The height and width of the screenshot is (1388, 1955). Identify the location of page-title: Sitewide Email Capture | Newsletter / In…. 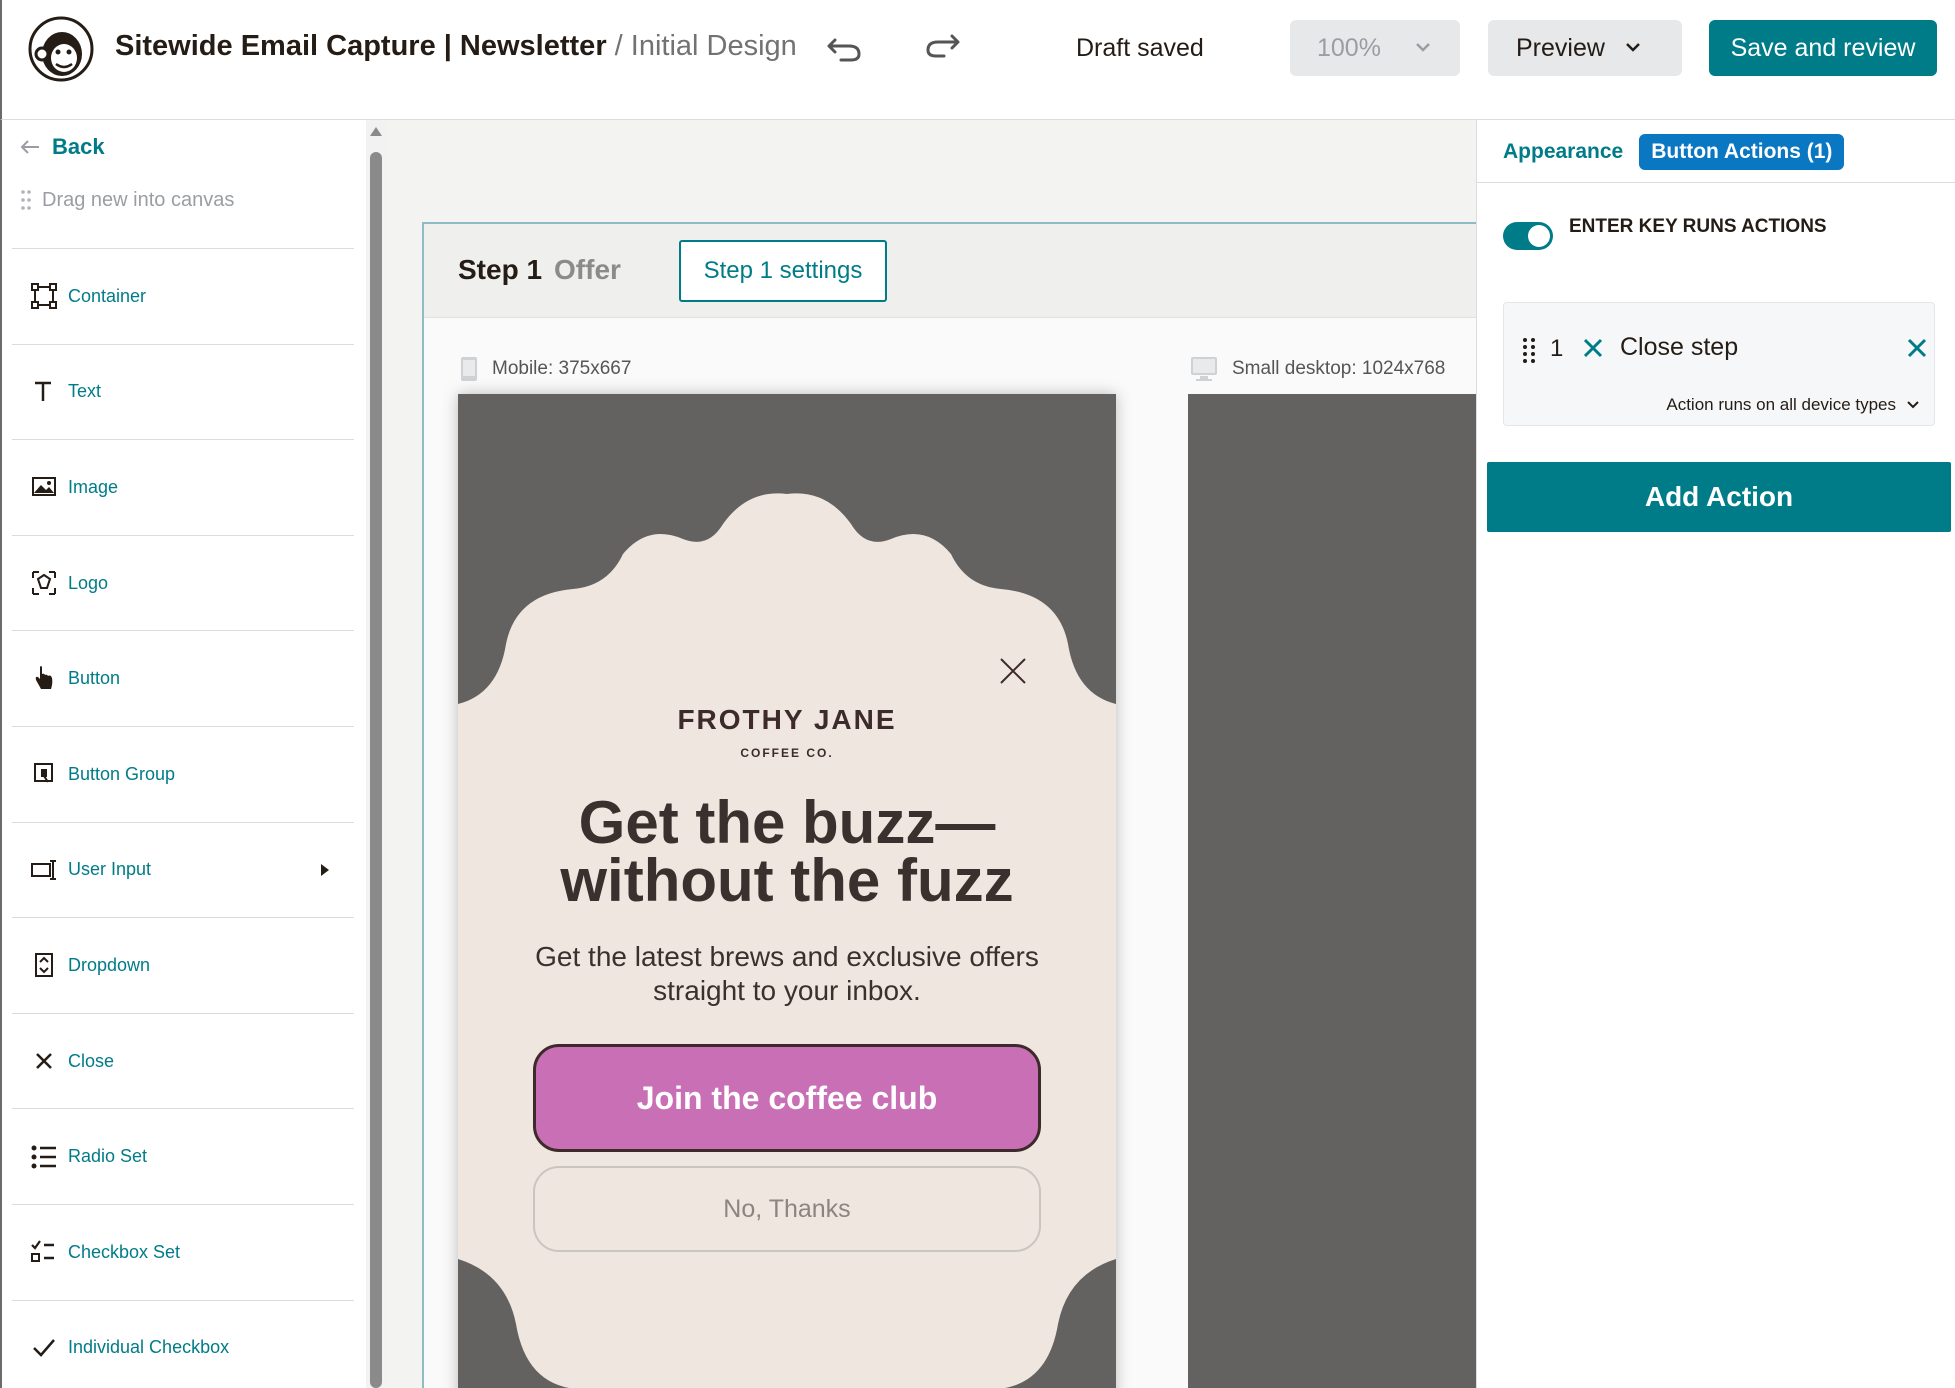
(456, 46).